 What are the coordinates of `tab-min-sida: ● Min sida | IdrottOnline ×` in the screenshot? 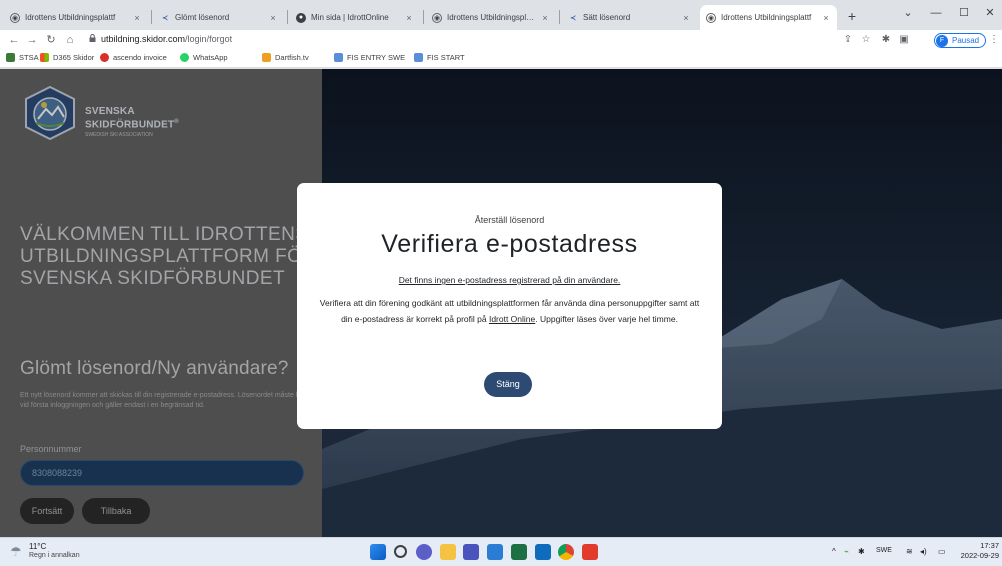 It's located at (355, 17).